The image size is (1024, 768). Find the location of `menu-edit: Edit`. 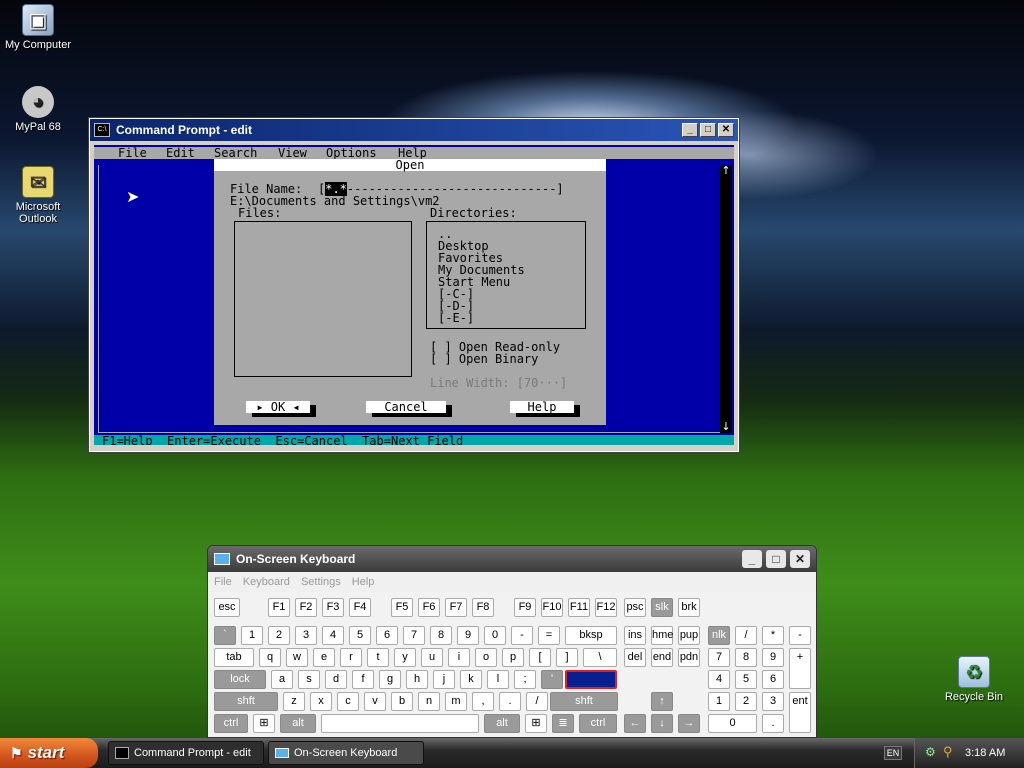

menu-edit: Edit is located at coordinates (180, 153).